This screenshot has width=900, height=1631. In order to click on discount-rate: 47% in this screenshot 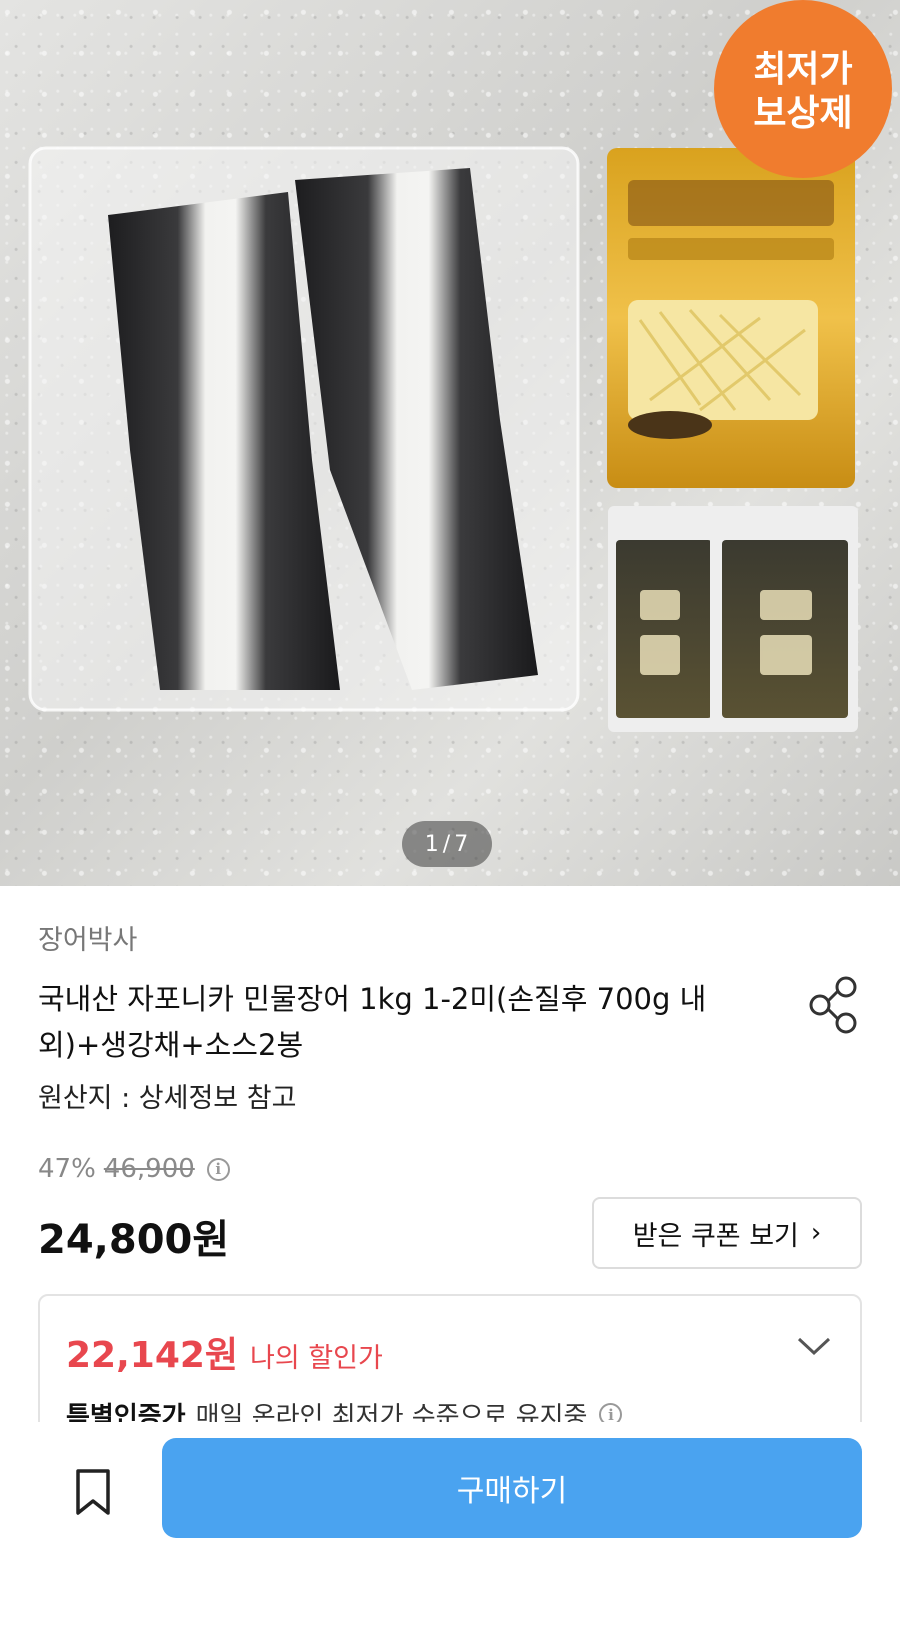, I will do `click(67, 1169)`.